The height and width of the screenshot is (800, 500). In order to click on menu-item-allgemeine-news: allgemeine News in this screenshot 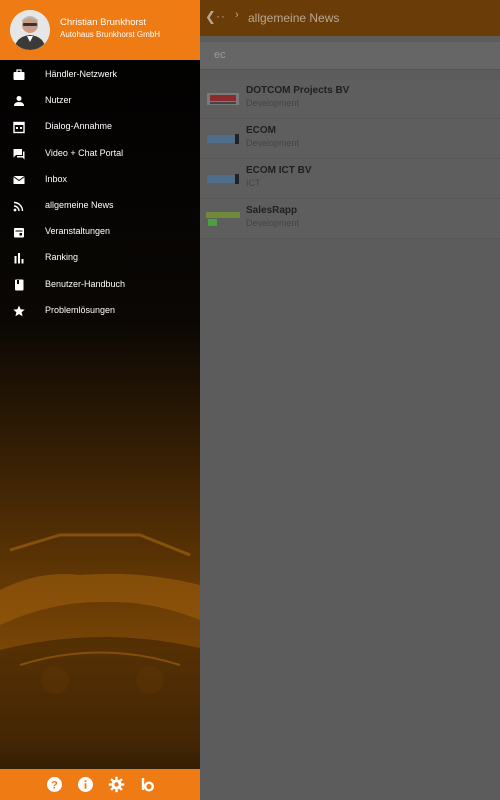, I will do `click(100, 206)`.